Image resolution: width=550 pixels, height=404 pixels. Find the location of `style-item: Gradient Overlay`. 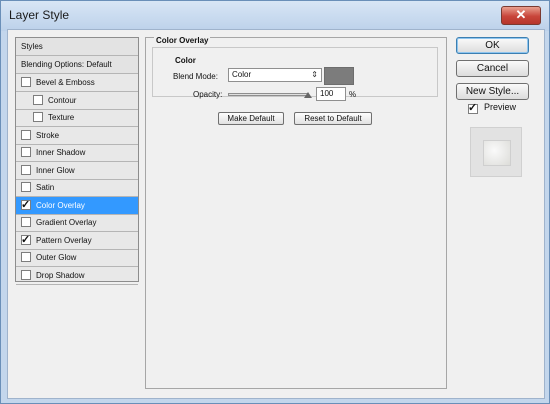

style-item: Gradient Overlay is located at coordinates (77, 223).